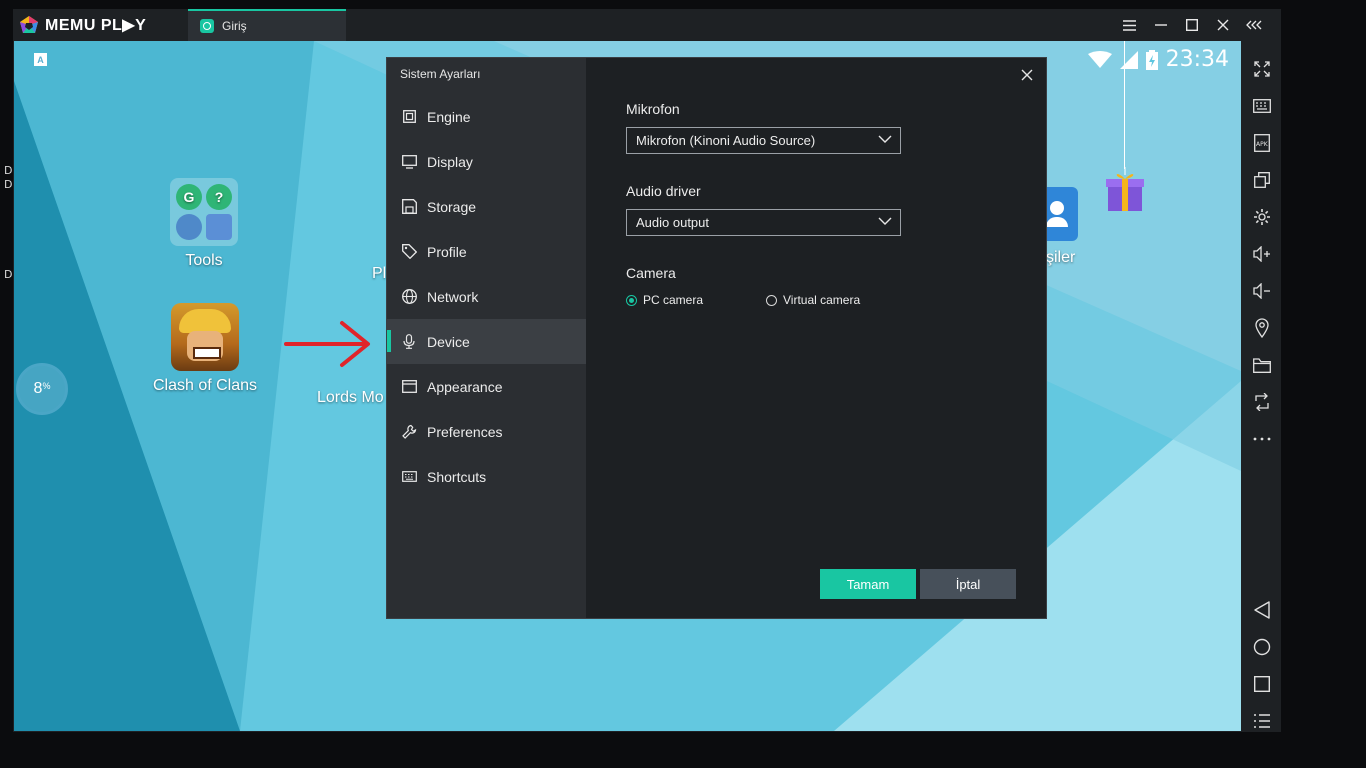 Image resolution: width=1366 pixels, height=768 pixels. What do you see at coordinates (465, 431) in the screenshot?
I see `nav-label: Preferences` at bounding box center [465, 431].